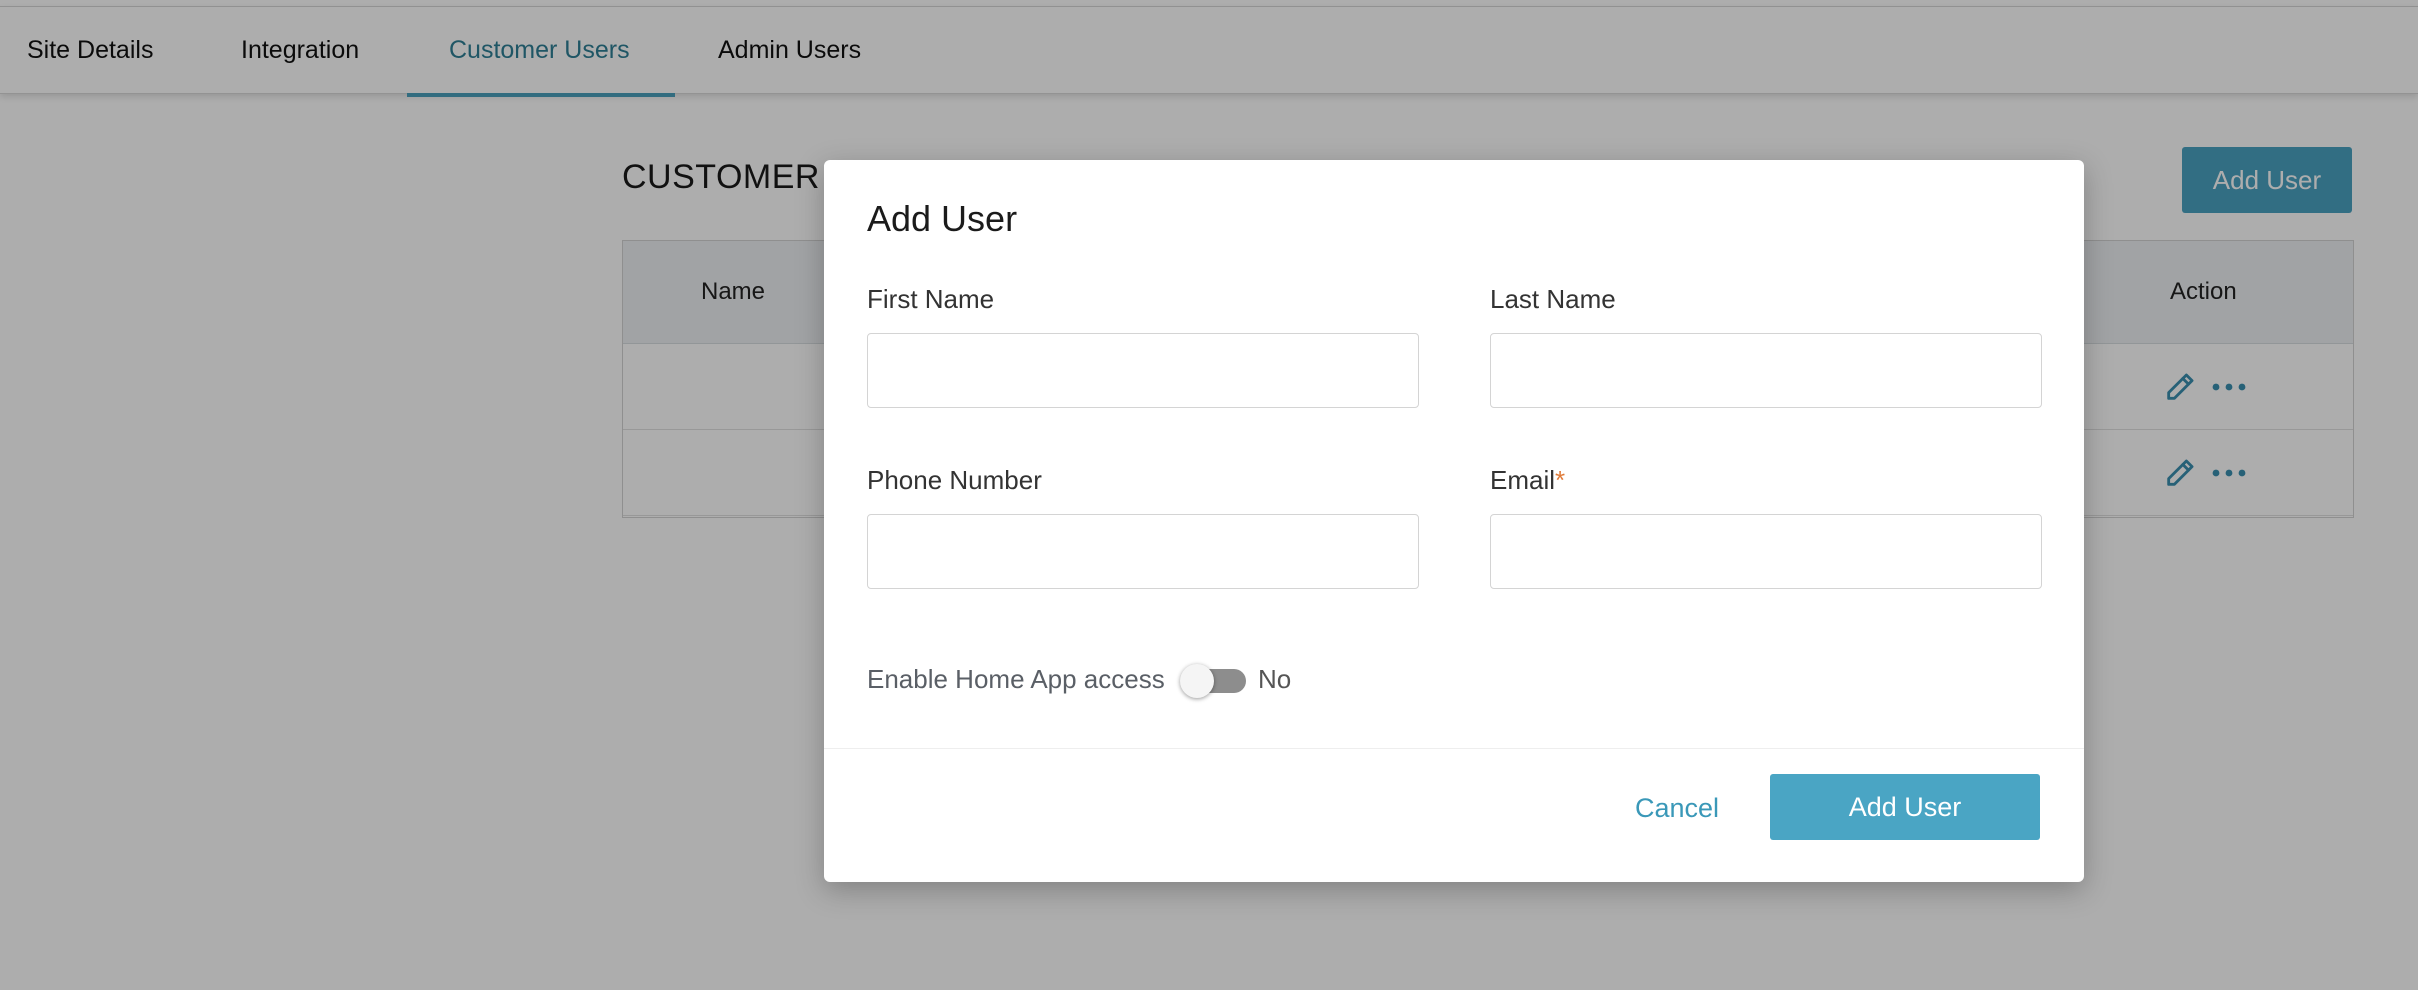 The width and height of the screenshot is (2418, 990). I want to click on last-name-input, so click(1766, 370).